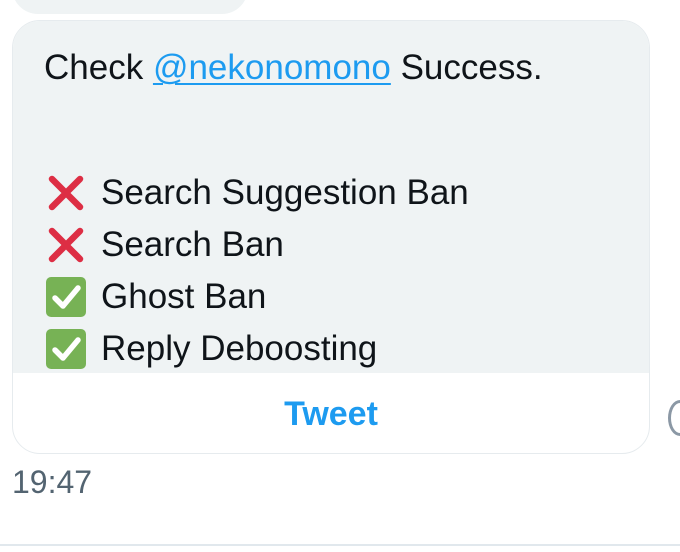 Image resolution: width=680 pixels, height=552 pixels. Describe the element at coordinates (184, 296) in the screenshot. I see `status-label: Ghost Ban` at that location.